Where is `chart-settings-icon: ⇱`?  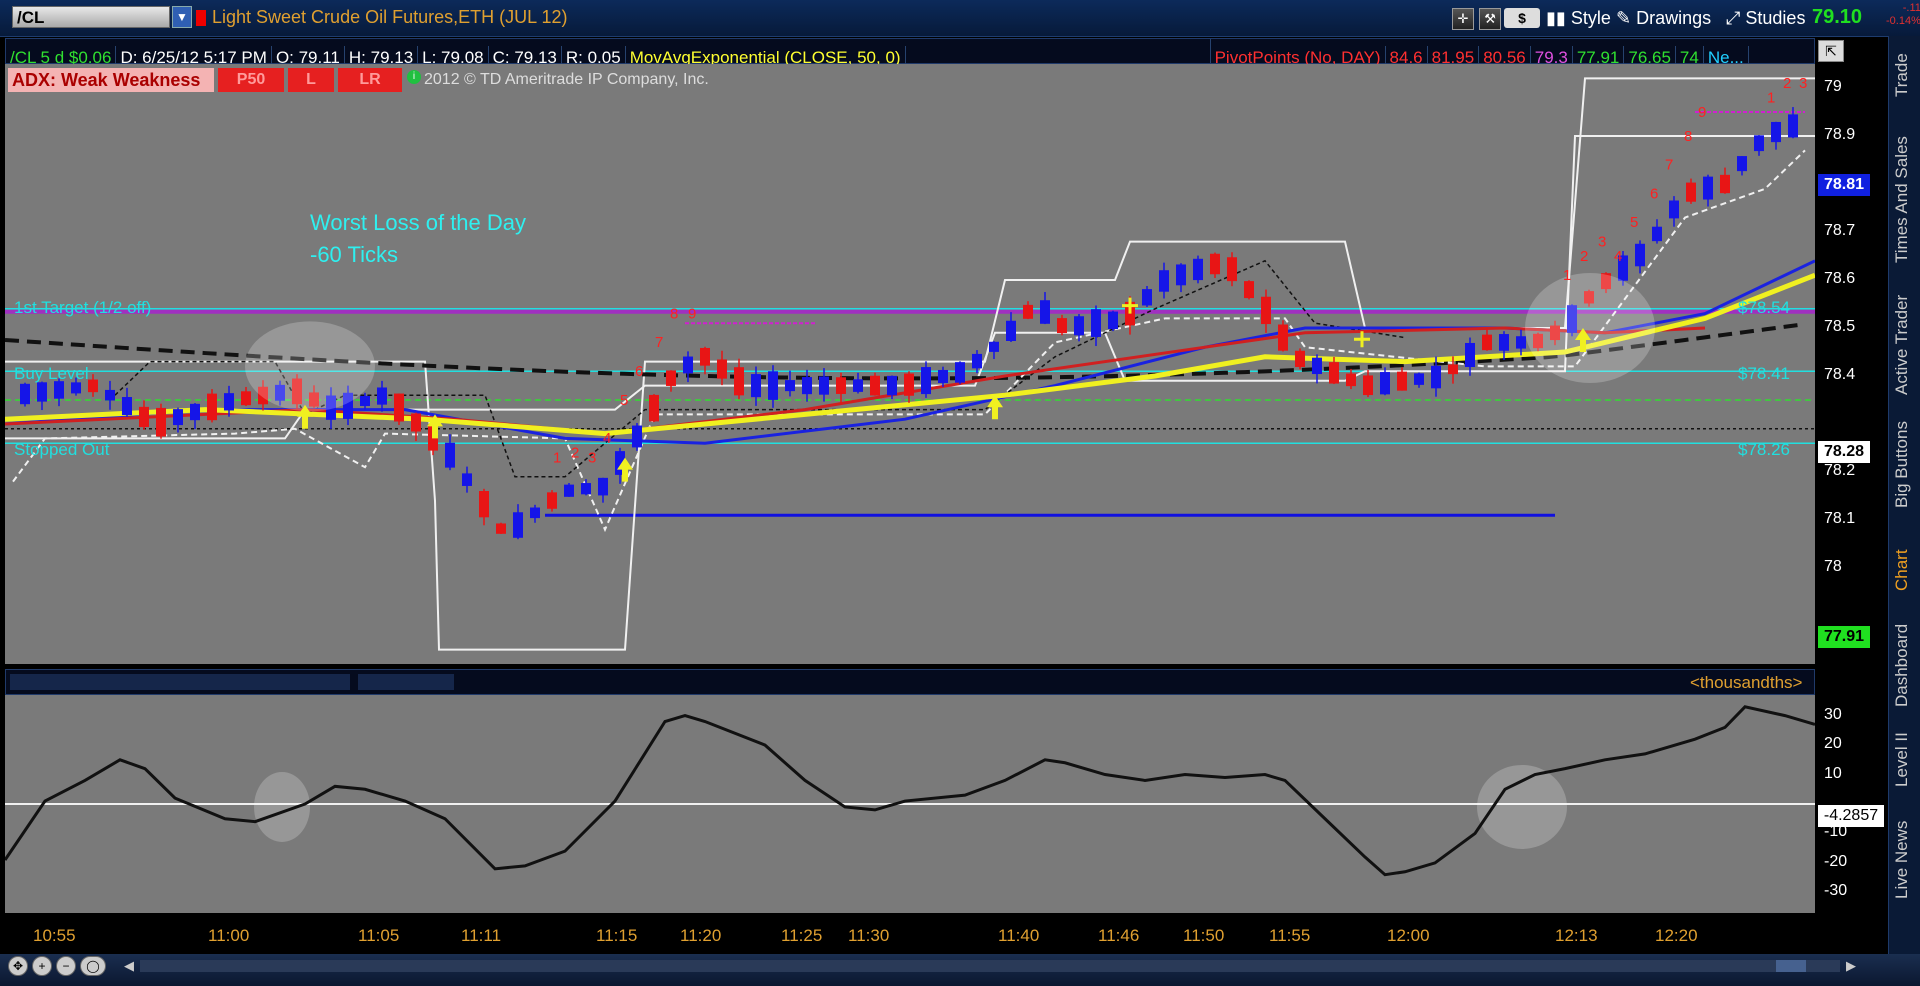 chart-settings-icon: ⇱ is located at coordinates (1831, 51).